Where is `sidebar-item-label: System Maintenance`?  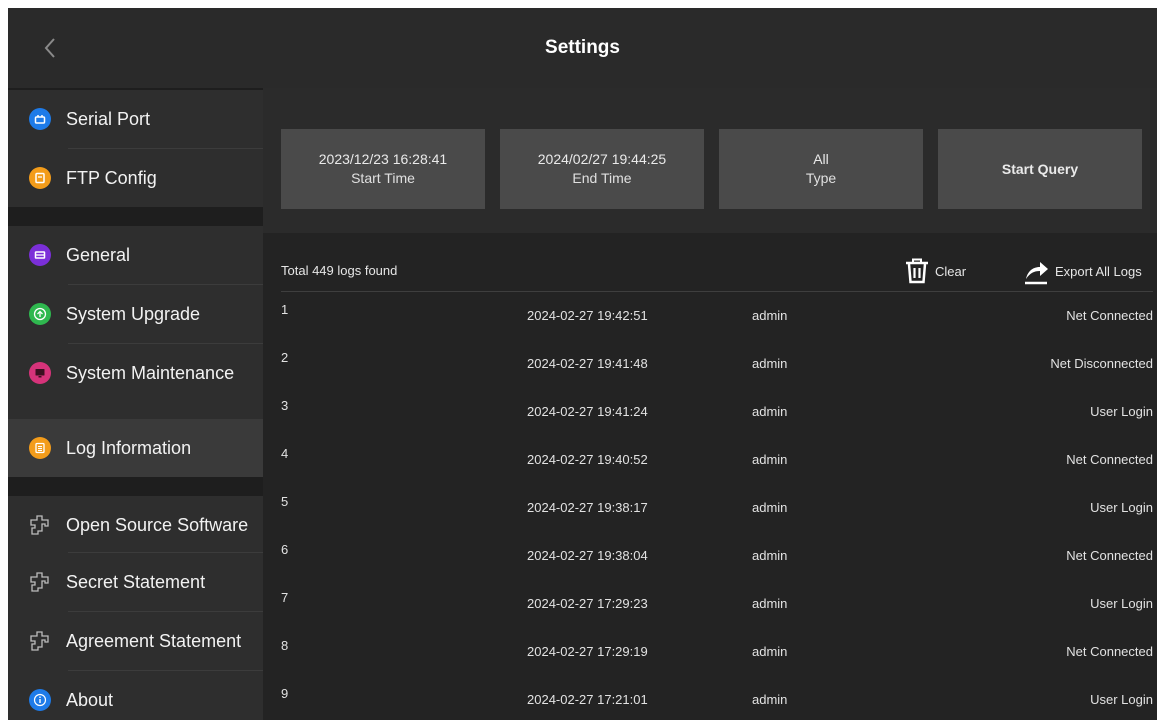 sidebar-item-label: System Maintenance is located at coordinates (150, 372).